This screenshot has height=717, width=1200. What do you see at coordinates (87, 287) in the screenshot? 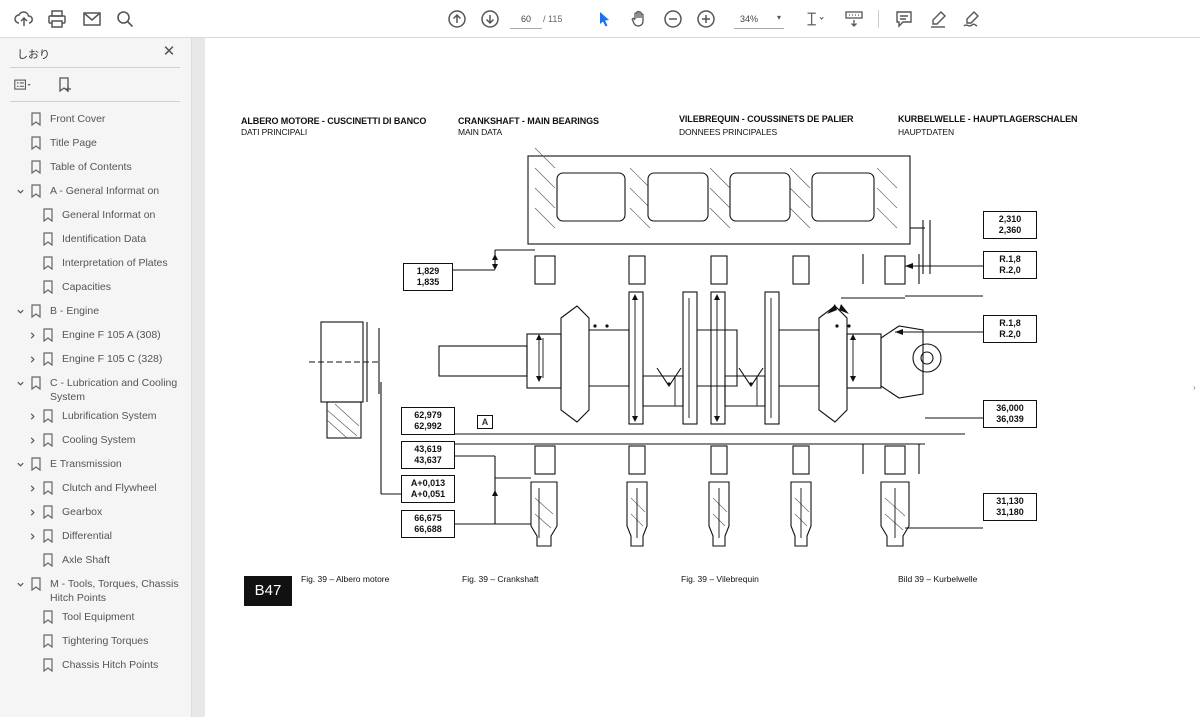
I see `bookmark-label: Capacities` at bounding box center [87, 287].